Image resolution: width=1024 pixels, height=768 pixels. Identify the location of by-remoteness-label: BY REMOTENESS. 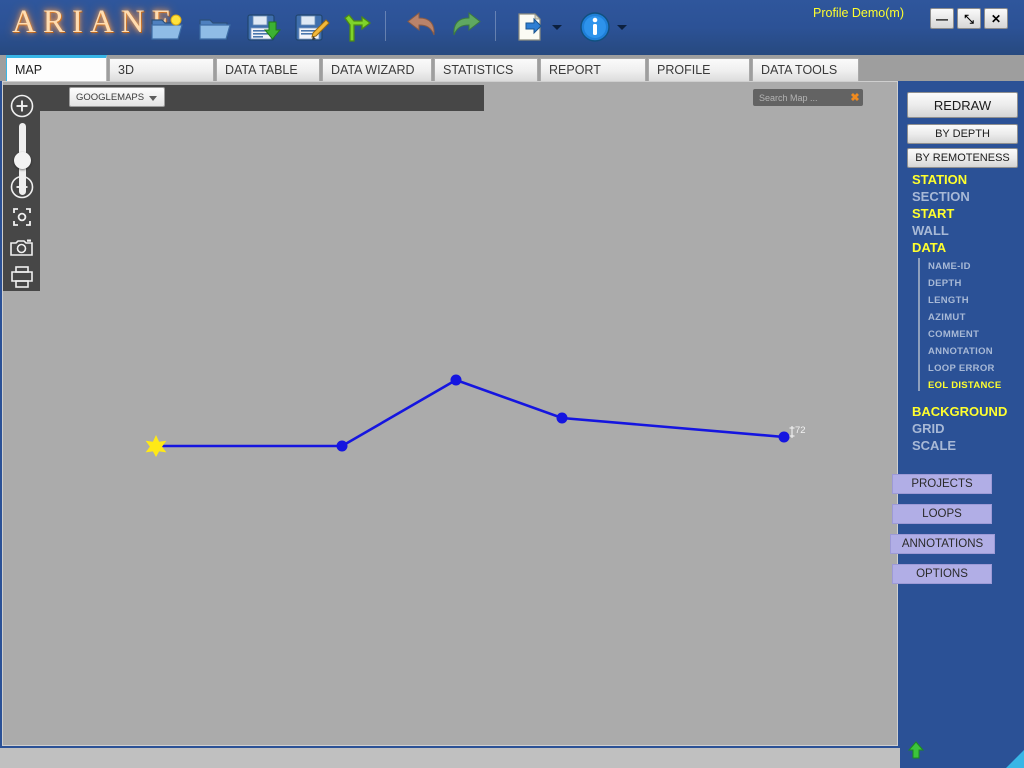
(962, 158).